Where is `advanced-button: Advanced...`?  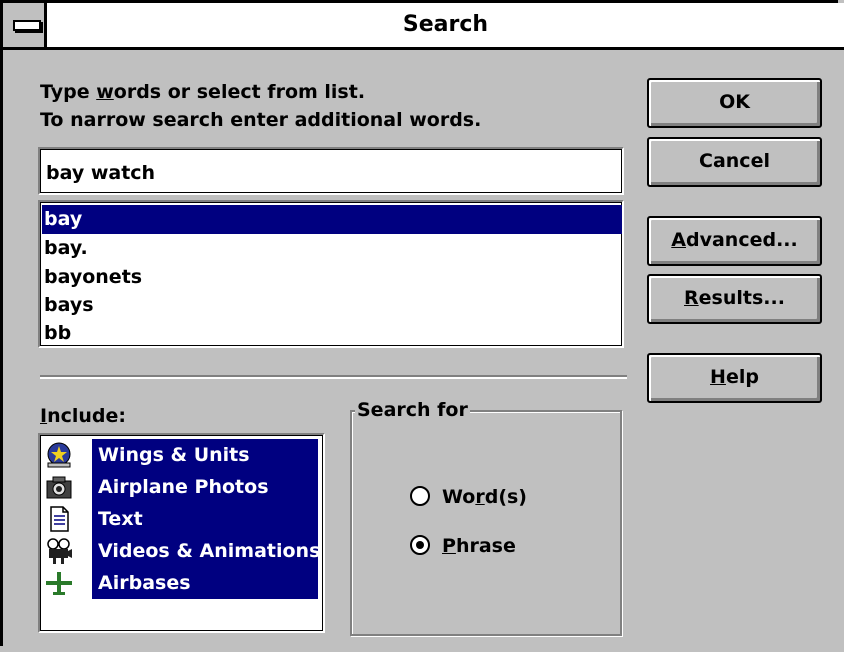 advanced-button: Advanced... is located at coordinates (734, 241).